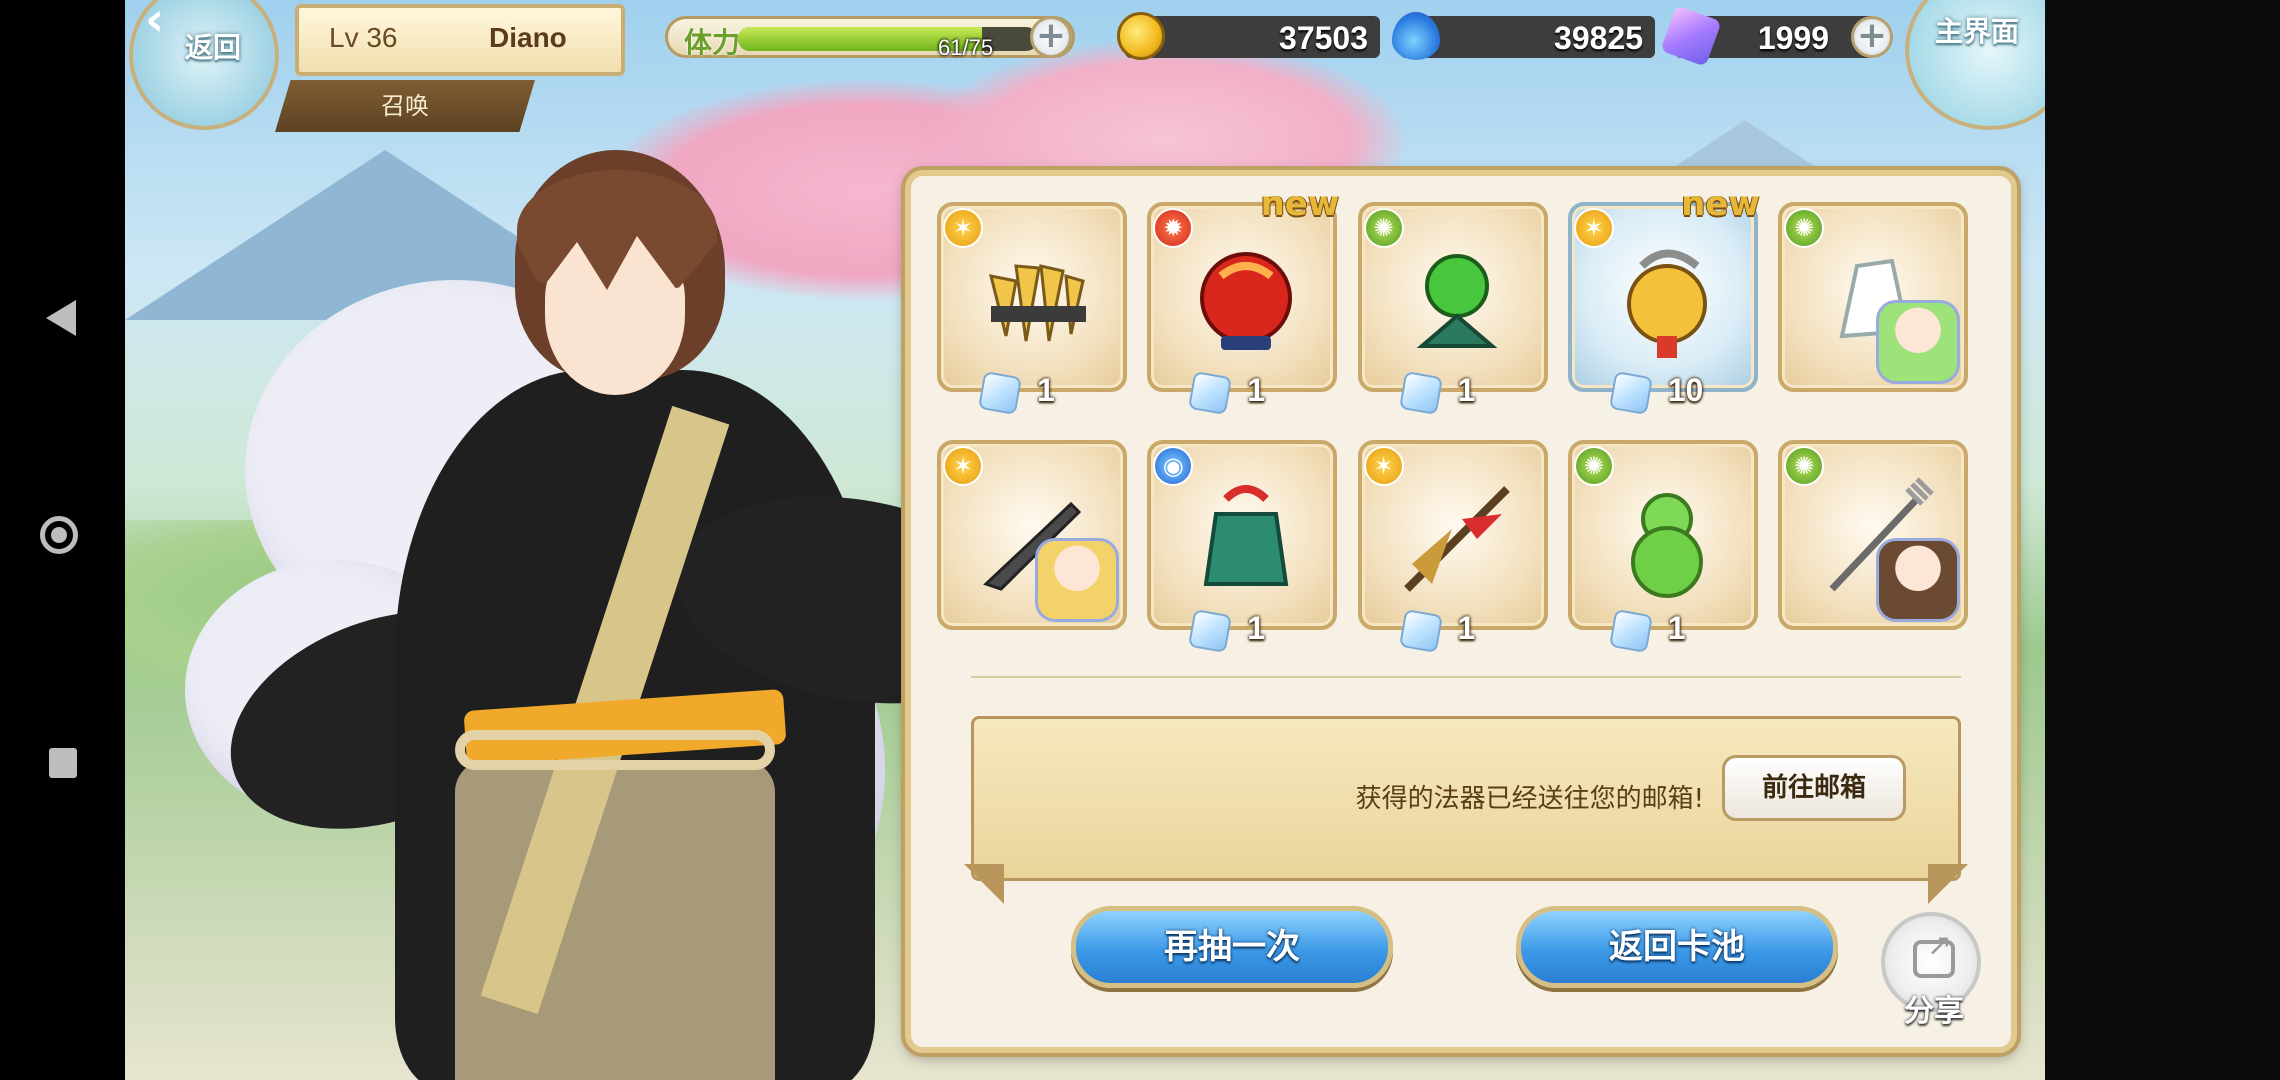 This screenshot has width=2280, height=1080. I want to click on red-orb-item: ✹ new 1, so click(1243, 300).